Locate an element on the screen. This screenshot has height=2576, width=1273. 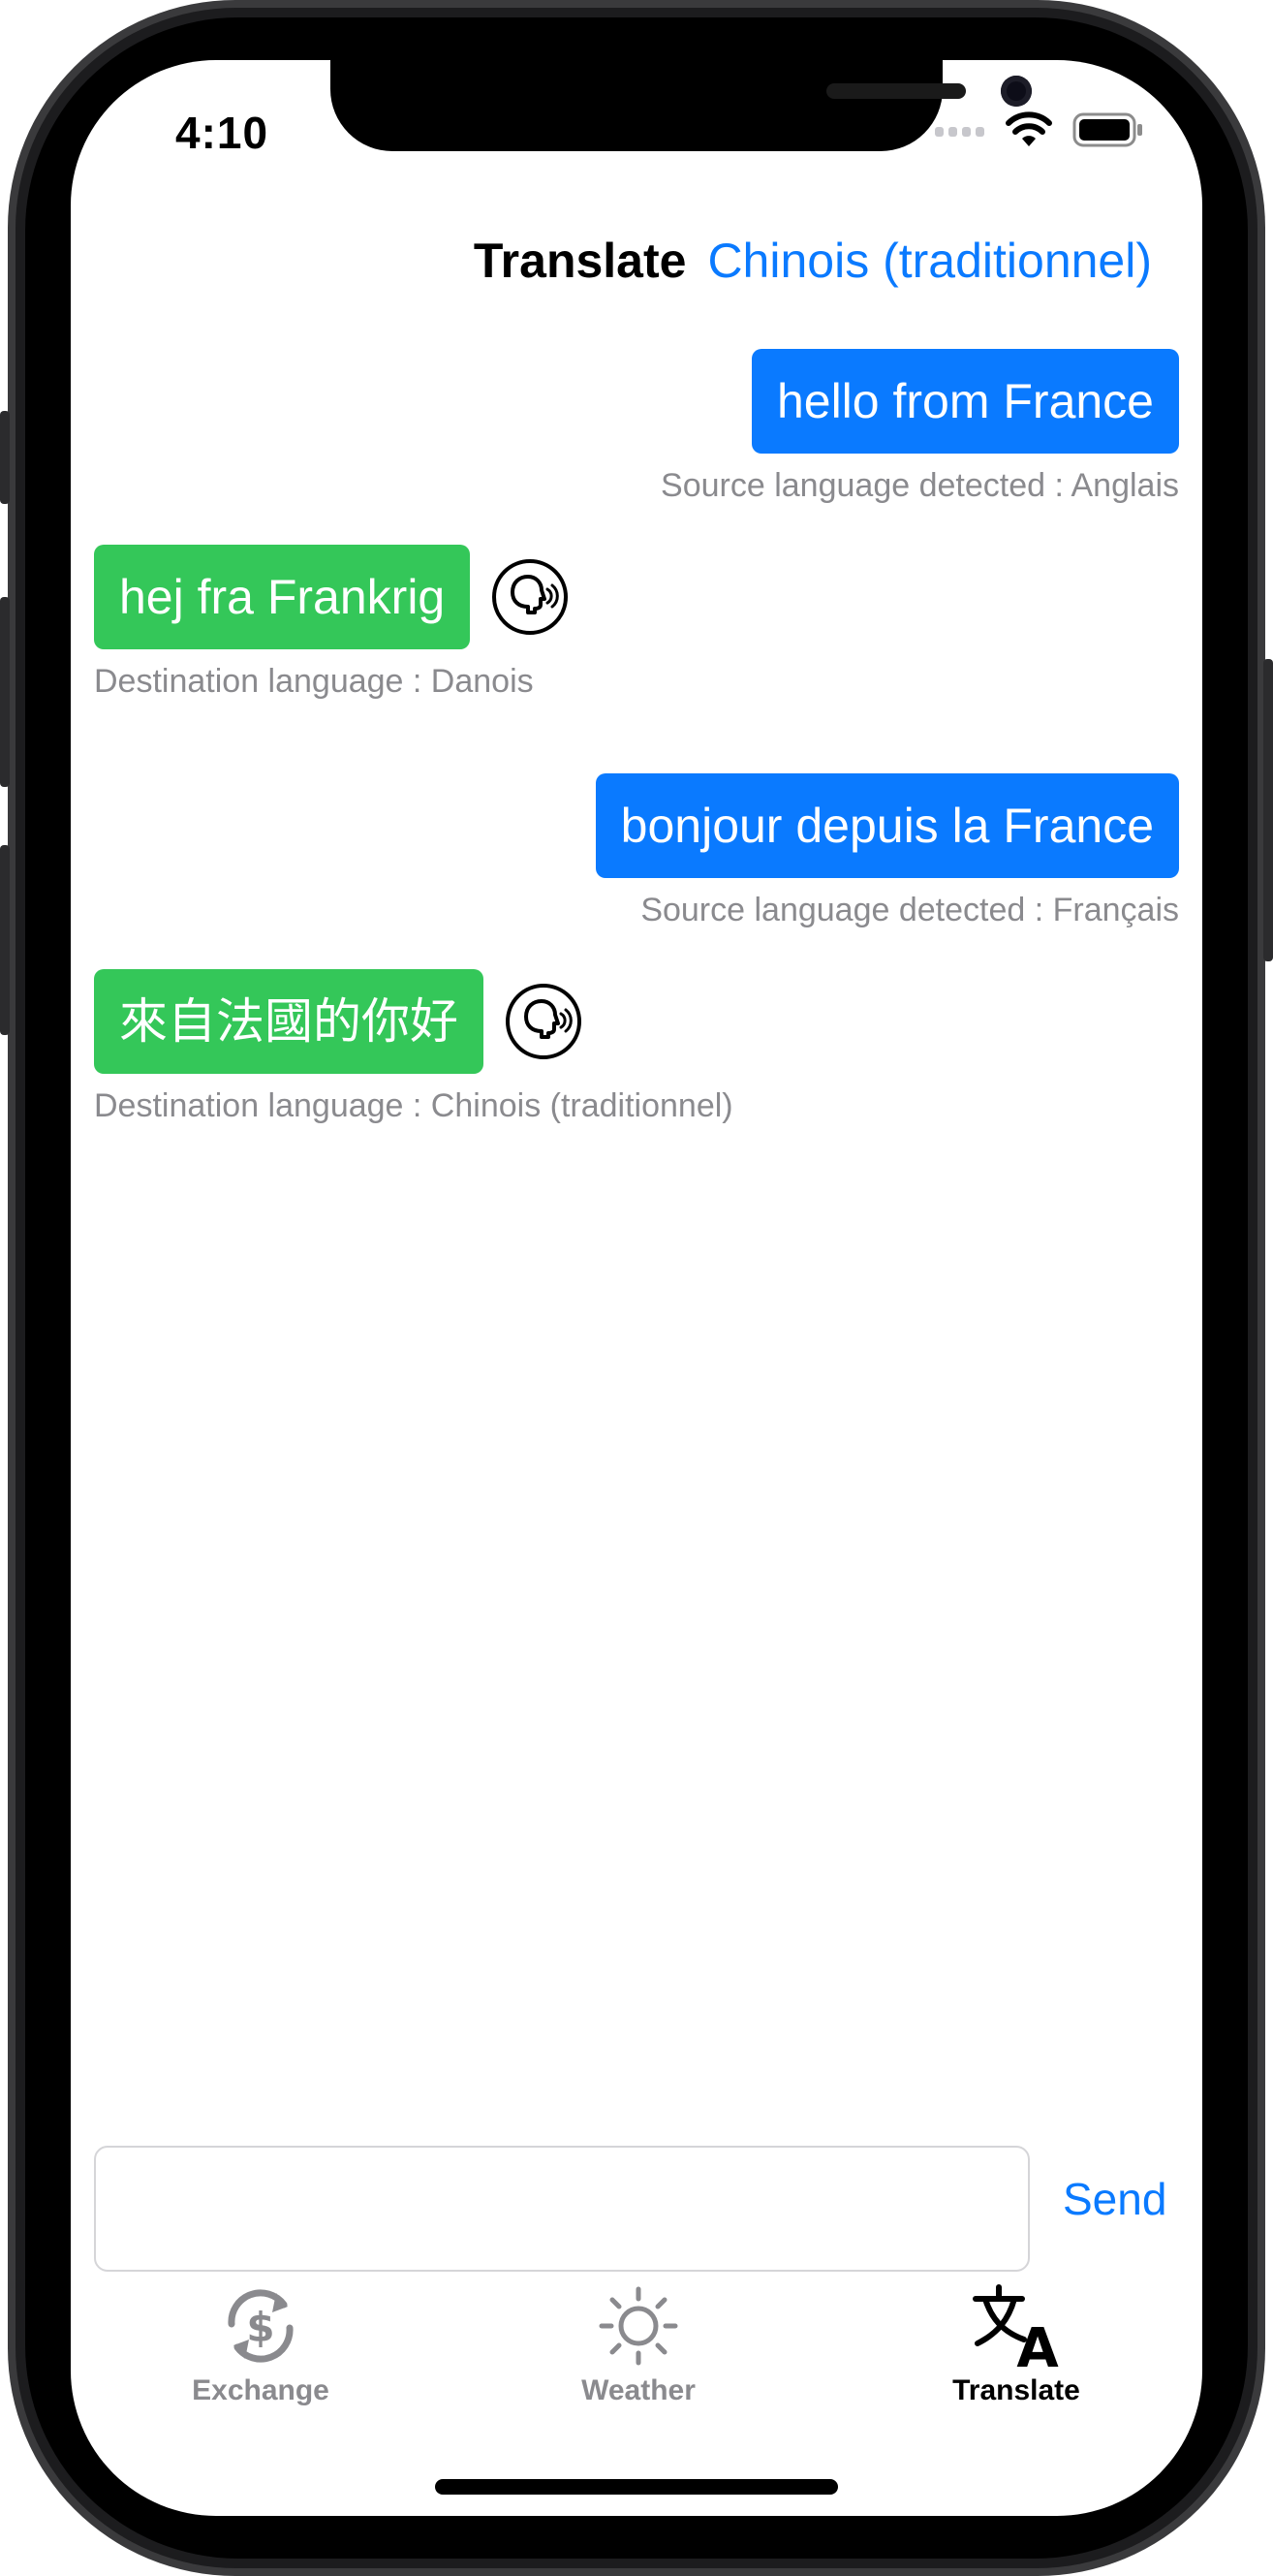
sun-icon is located at coordinates (638, 2326).